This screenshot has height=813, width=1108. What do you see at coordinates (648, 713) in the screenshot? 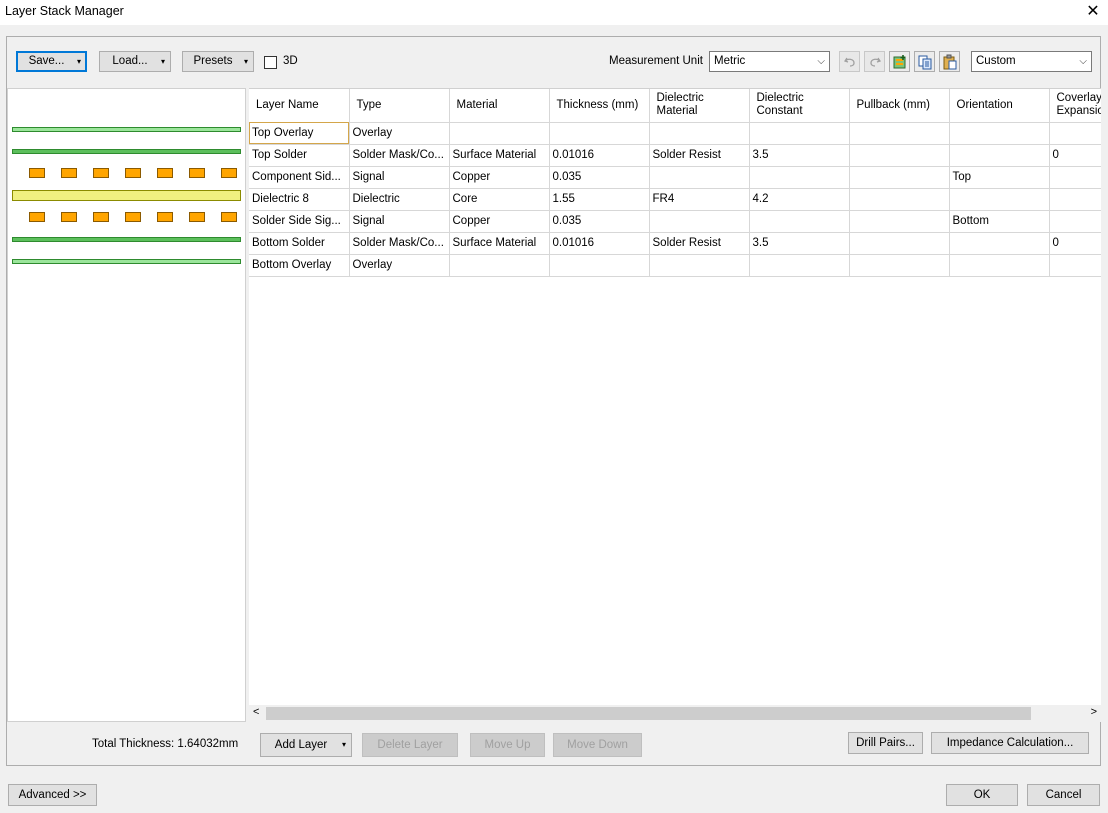
I see `scrollbar-thumb` at bounding box center [648, 713].